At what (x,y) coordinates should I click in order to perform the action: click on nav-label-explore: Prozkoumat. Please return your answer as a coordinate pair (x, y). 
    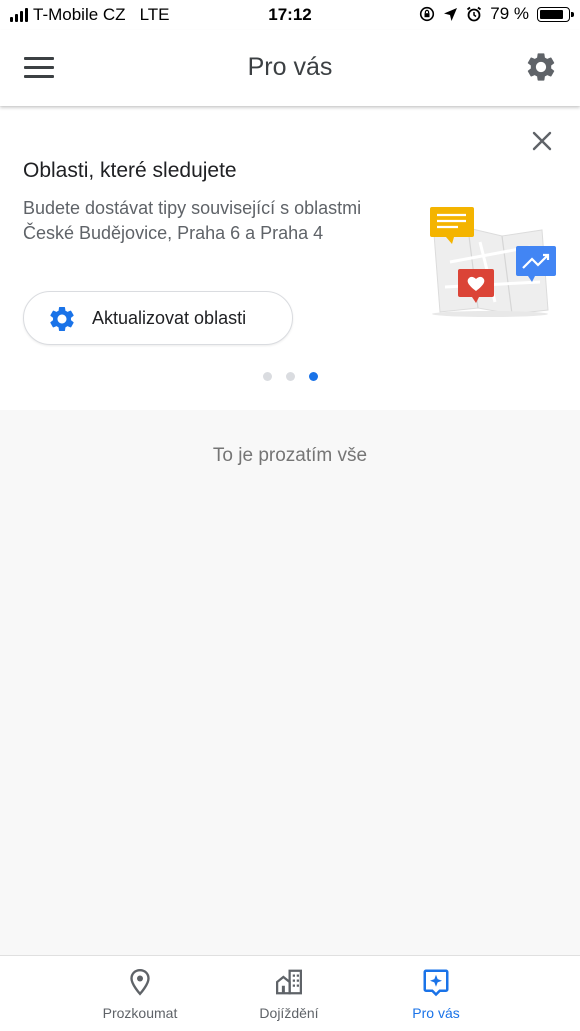
    Looking at the image, I should click on (140, 1013).